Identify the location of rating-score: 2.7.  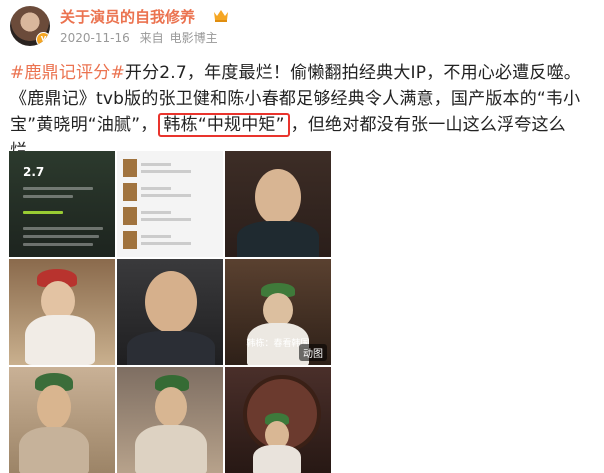
(34, 172).